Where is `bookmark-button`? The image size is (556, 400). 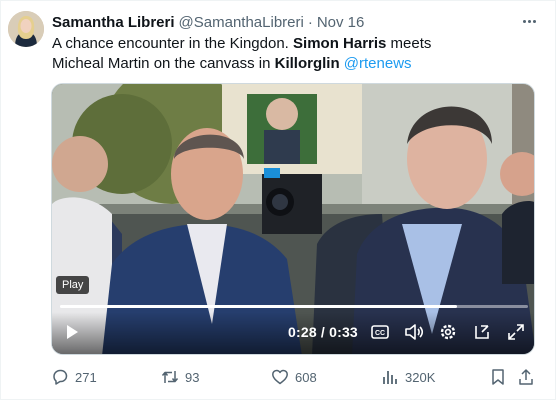
bookmark-button is located at coordinates (498, 377).